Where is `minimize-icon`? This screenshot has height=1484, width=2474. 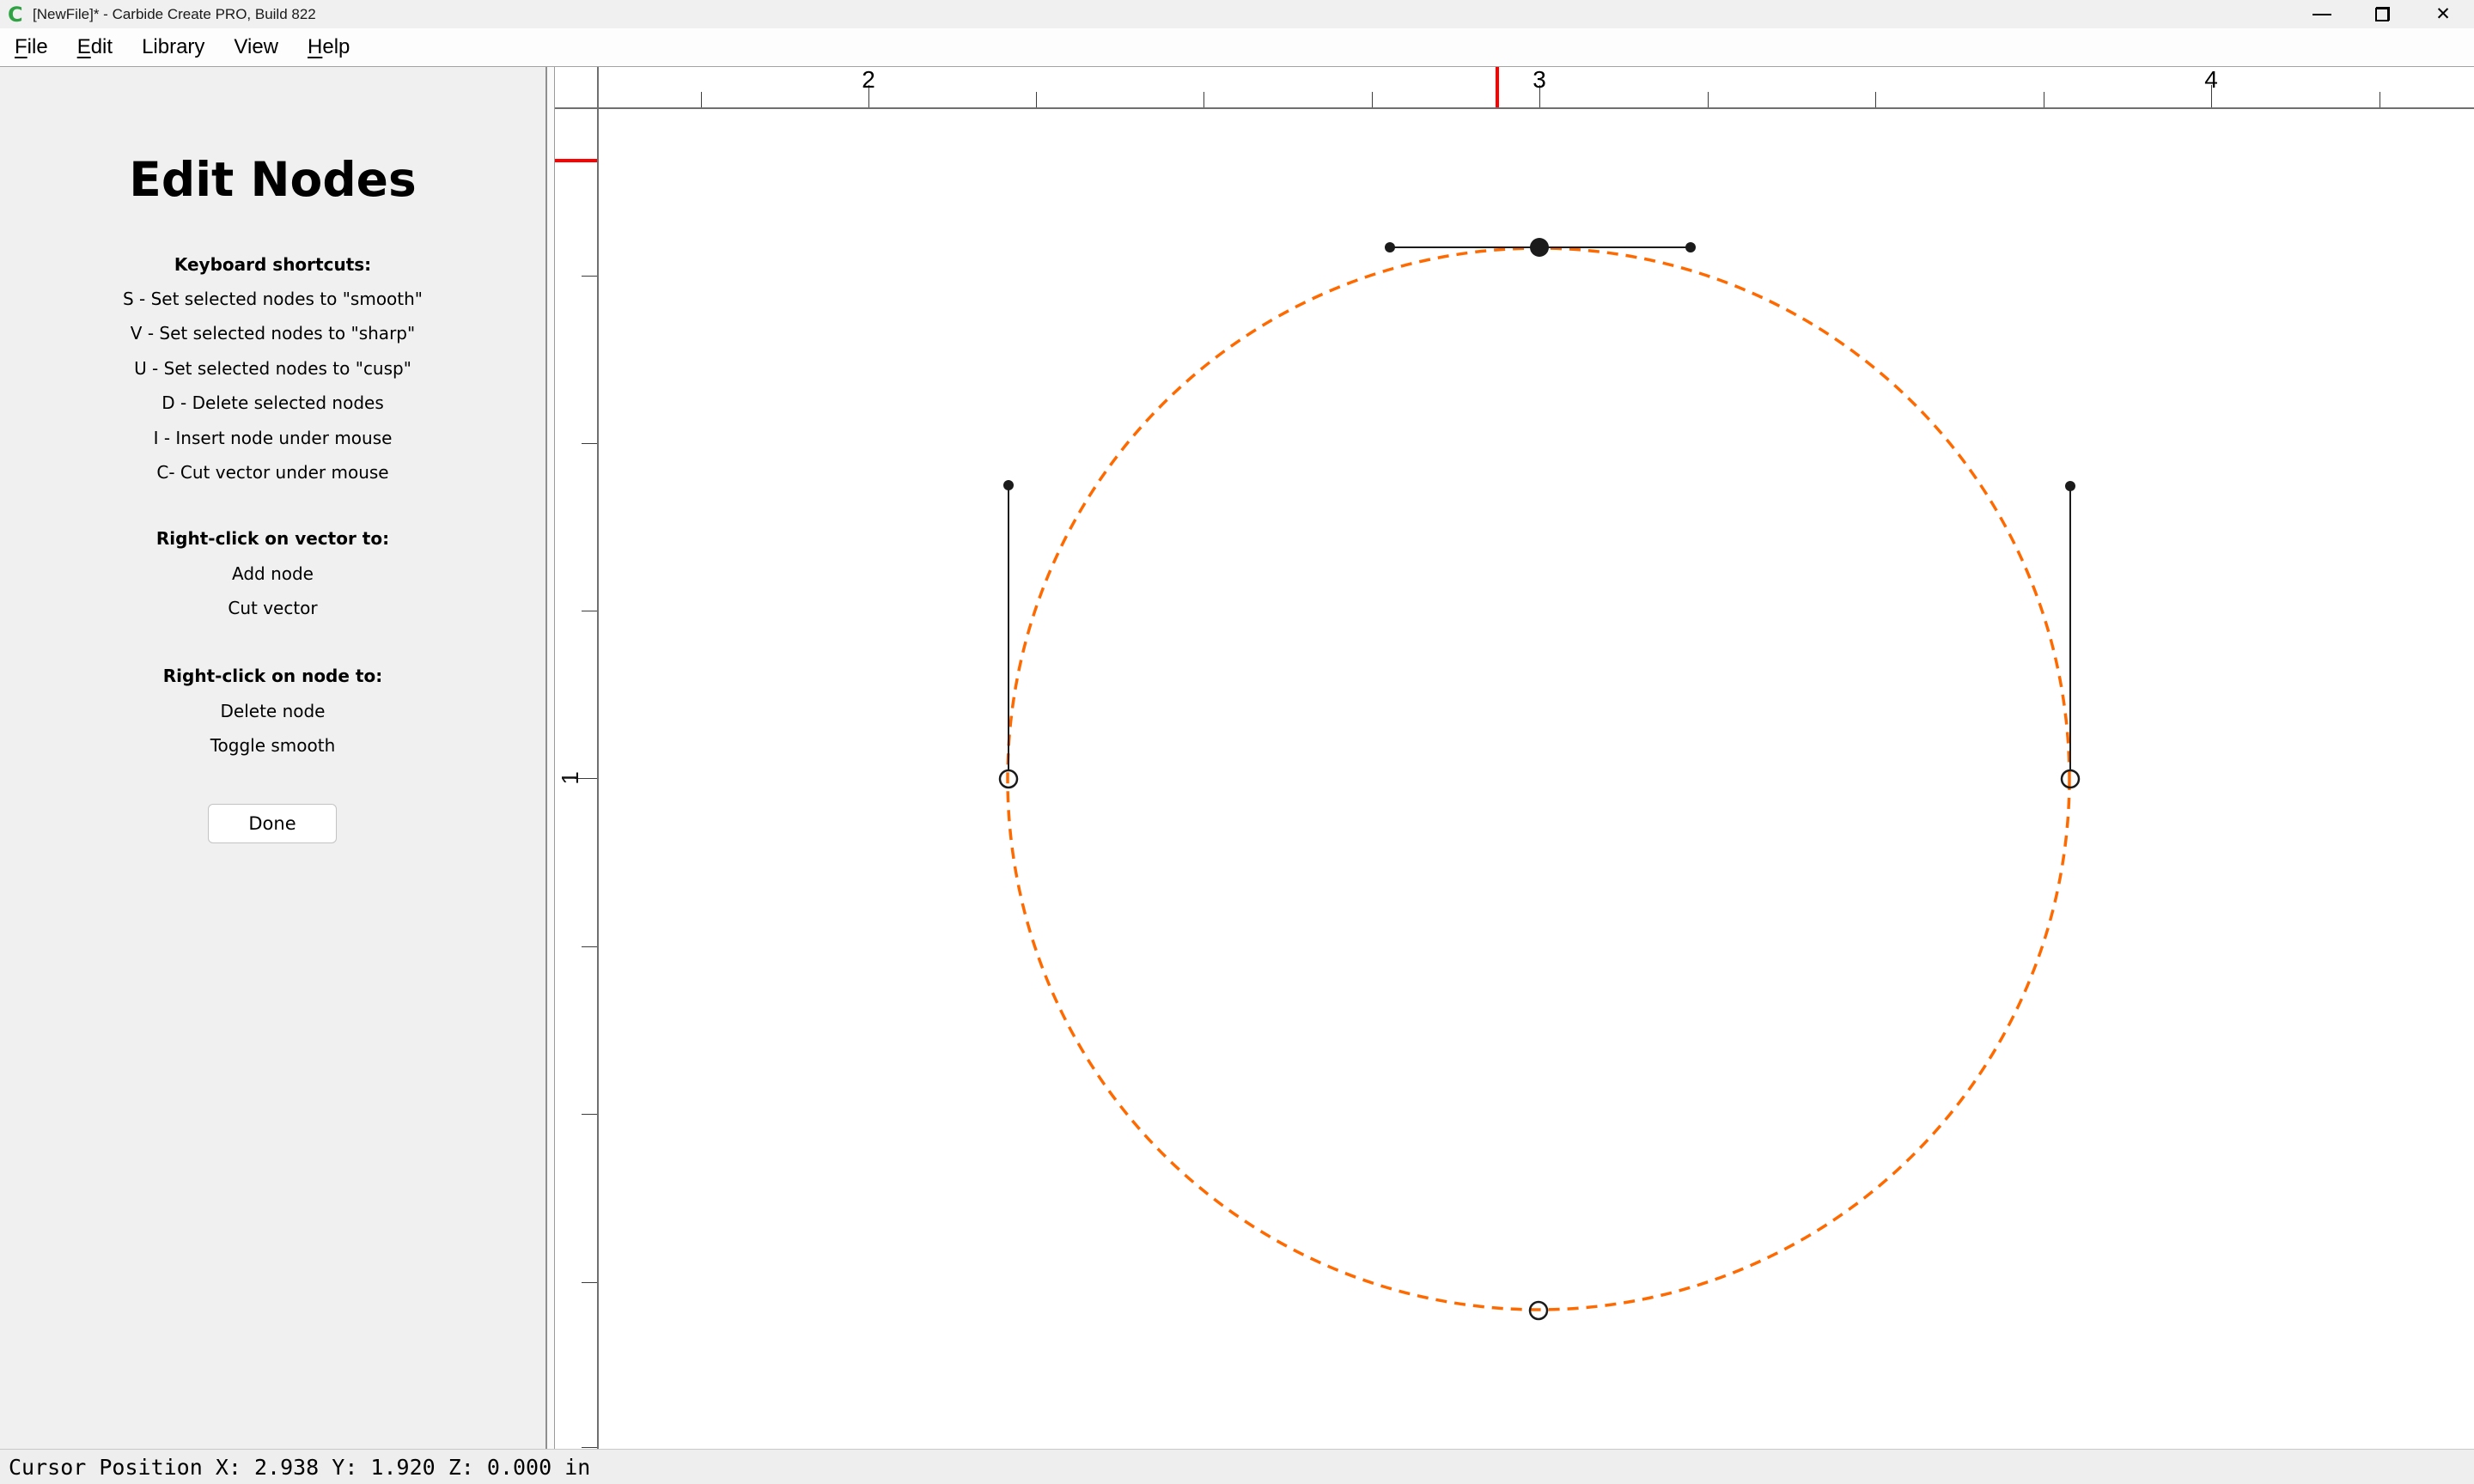 minimize-icon is located at coordinates (2322, 14).